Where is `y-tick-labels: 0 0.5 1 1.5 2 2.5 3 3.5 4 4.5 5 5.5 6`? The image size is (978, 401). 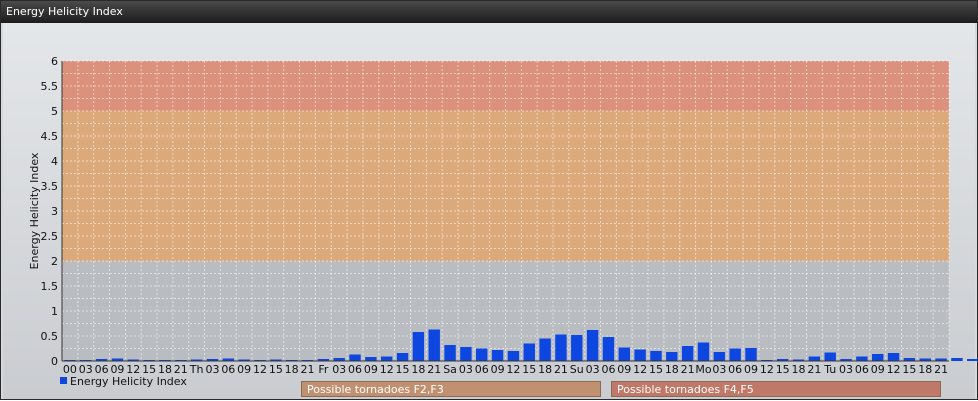 y-tick-labels: 0 0.5 1 1.5 2 2.5 3 3.5 4 4.5 5 5.5 6 is located at coordinates (50, 211).